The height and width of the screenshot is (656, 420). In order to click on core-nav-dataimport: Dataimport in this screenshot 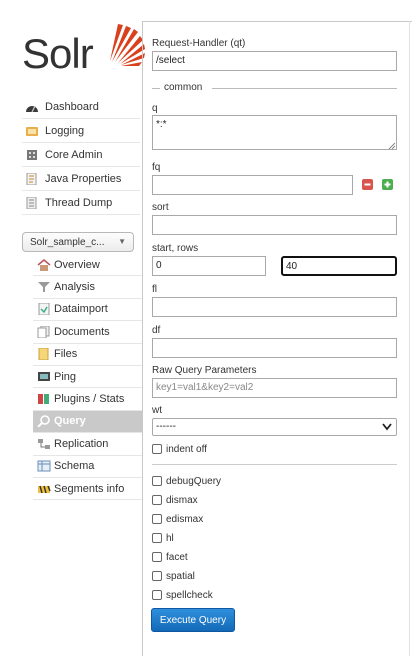, I will do `click(87, 310)`.